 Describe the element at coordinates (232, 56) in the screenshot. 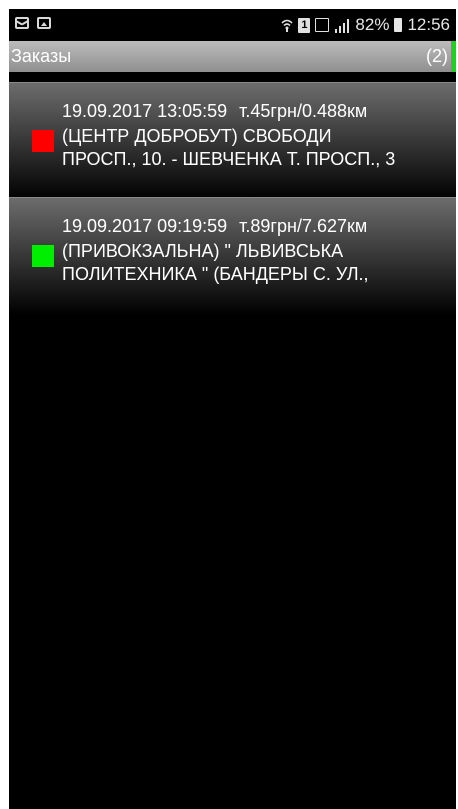

I see `title-bar: Заказы (2)` at that location.